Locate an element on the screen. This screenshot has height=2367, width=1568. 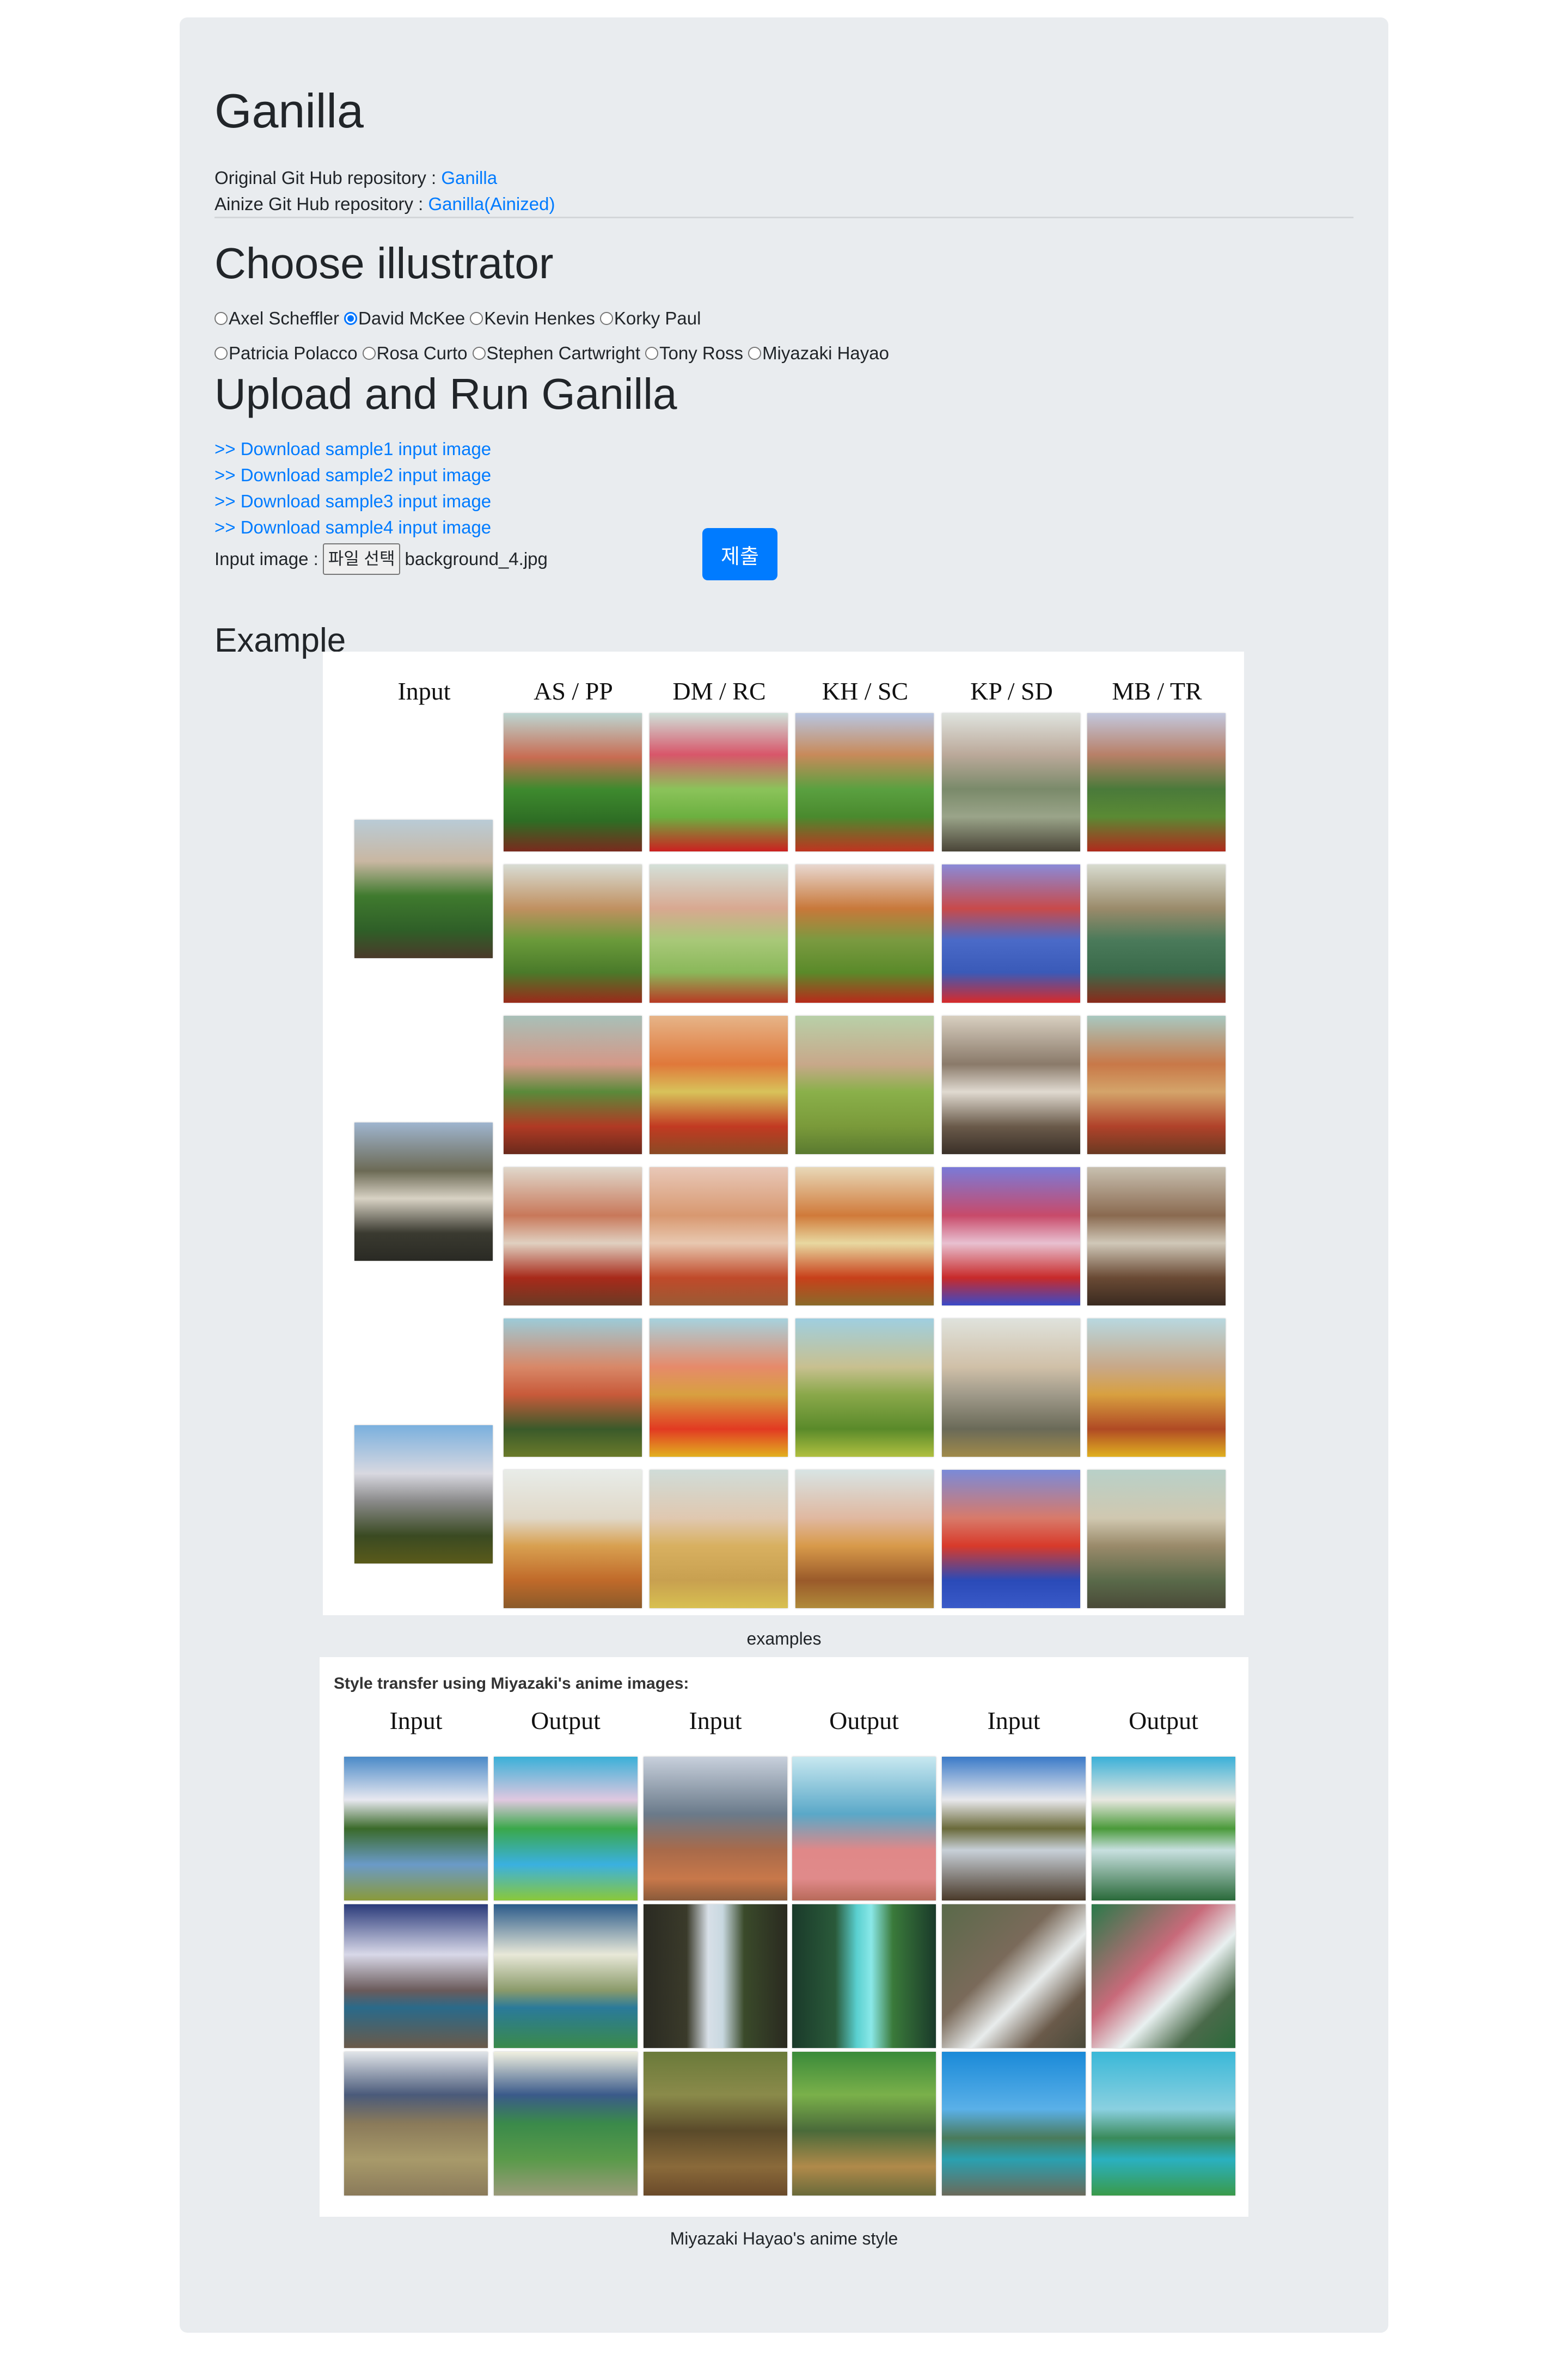
radio-option-tony-ross: Tony Ross is located at coordinates (694, 353).